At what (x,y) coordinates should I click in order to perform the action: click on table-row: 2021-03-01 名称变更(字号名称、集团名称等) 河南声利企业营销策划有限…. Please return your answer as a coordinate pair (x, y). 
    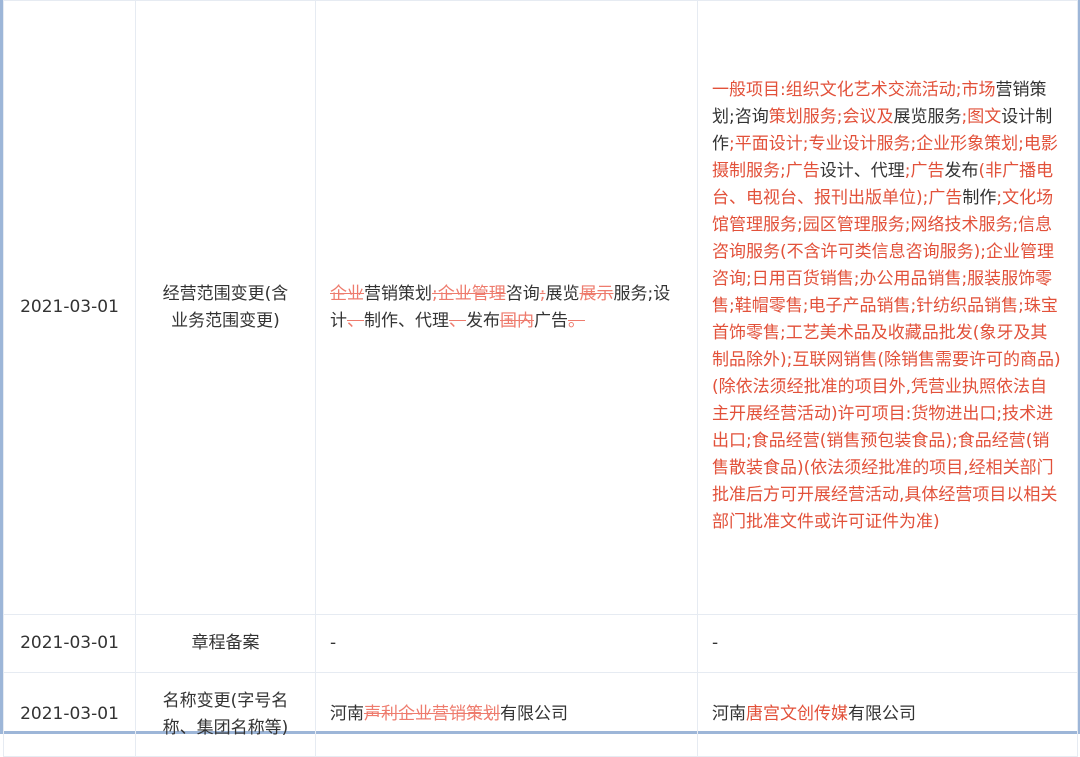
    Looking at the image, I should click on (540, 714).